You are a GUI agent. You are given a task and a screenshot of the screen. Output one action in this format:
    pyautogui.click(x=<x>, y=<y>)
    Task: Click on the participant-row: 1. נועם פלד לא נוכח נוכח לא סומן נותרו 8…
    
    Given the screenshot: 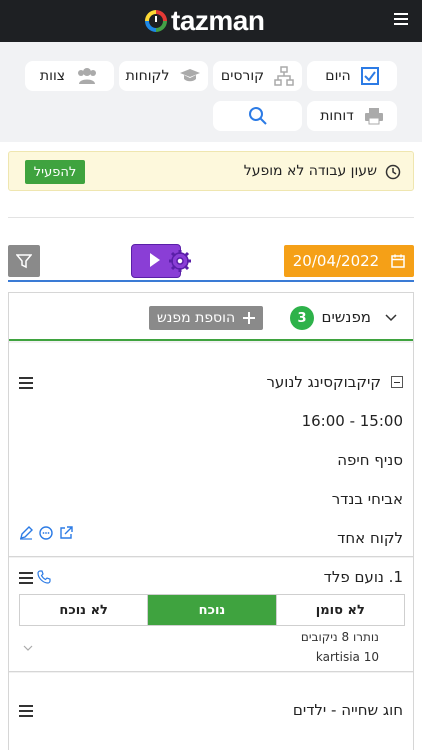 What is the action you would take?
    pyautogui.click(x=211, y=615)
    